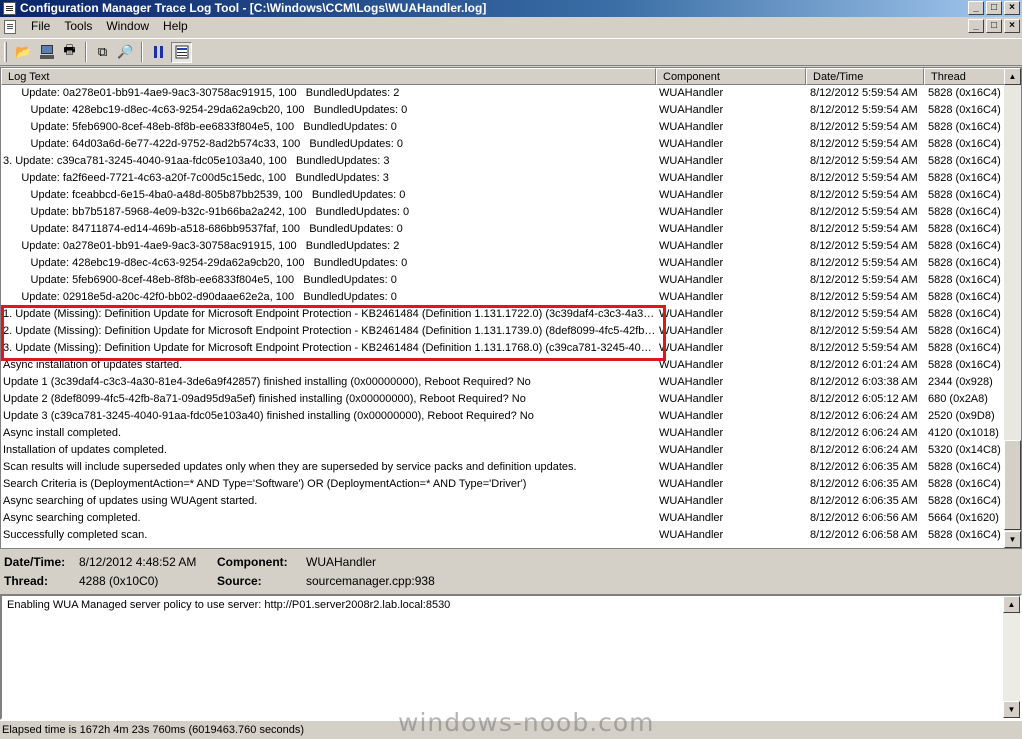 The image size is (1022, 739). What do you see at coordinates (731, 76) in the screenshot?
I see `column-component: Component` at bounding box center [731, 76].